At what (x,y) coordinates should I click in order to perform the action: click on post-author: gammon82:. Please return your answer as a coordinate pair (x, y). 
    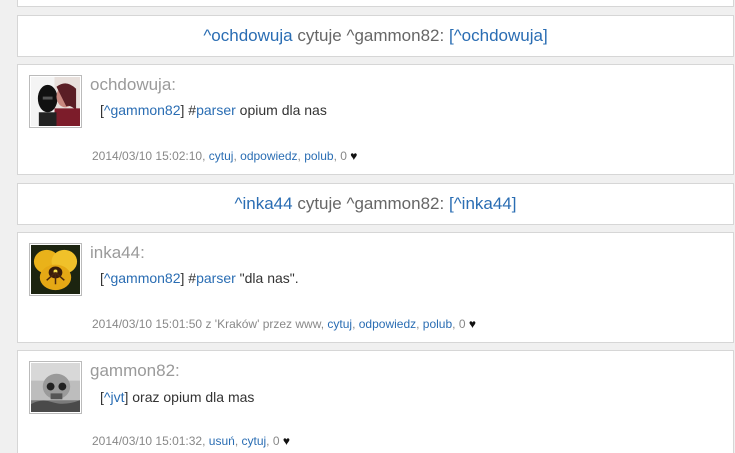
    Looking at the image, I should click on (135, 370).